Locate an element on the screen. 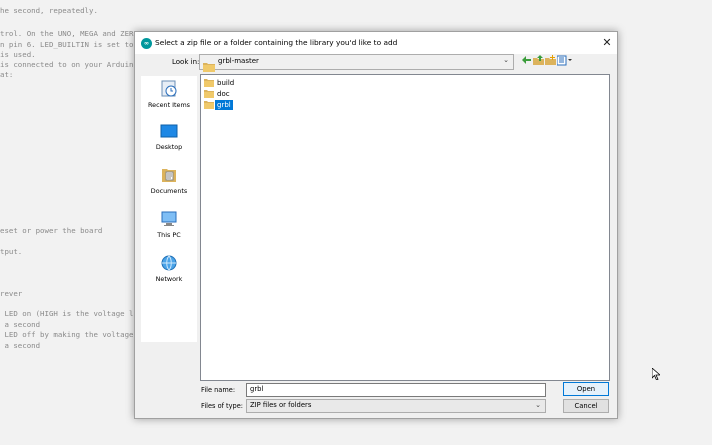 Image resolution: width=712 pixels, height=445 pixels. place-label: Desktop is located at coordinates (169, 147).